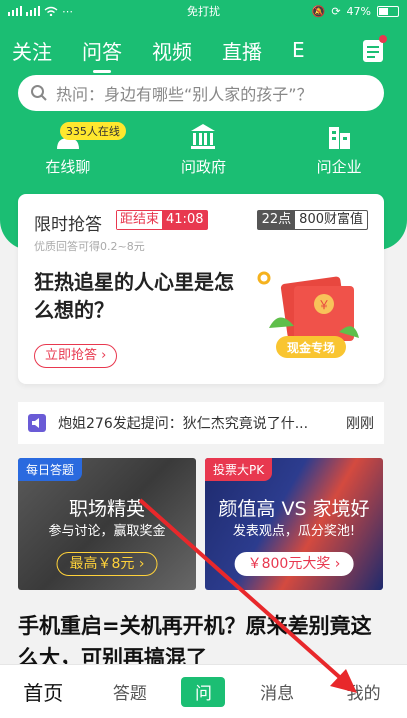 The width and height of the screenshot is (407, 718). Describe the element at coordinates (106, 509) in the screenshot. I see `tile-title: 职场精英` at that location.